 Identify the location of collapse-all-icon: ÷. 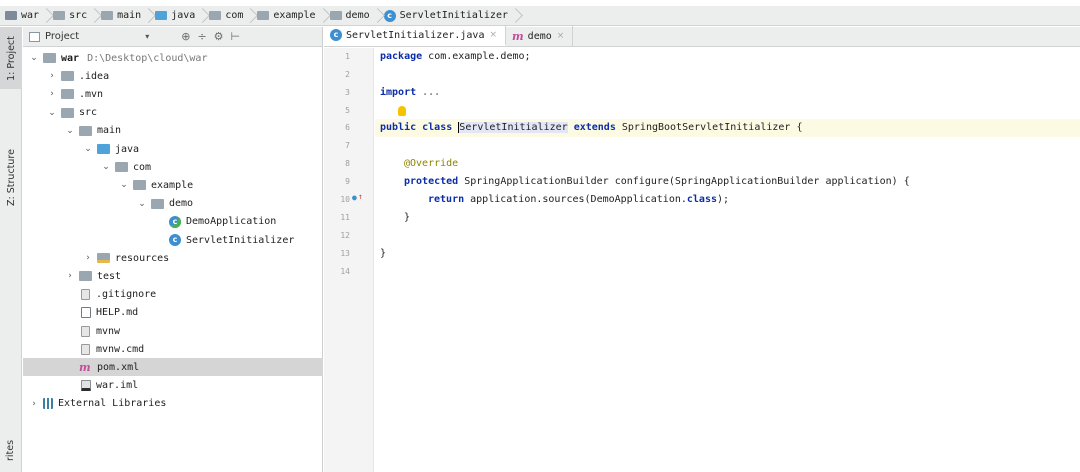
(201, 36).